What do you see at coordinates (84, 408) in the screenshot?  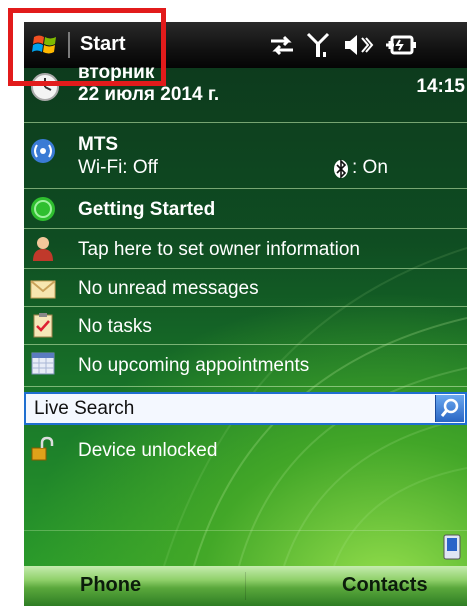 I see `live-search-label: Live Search` at bounding box center [84, 408].